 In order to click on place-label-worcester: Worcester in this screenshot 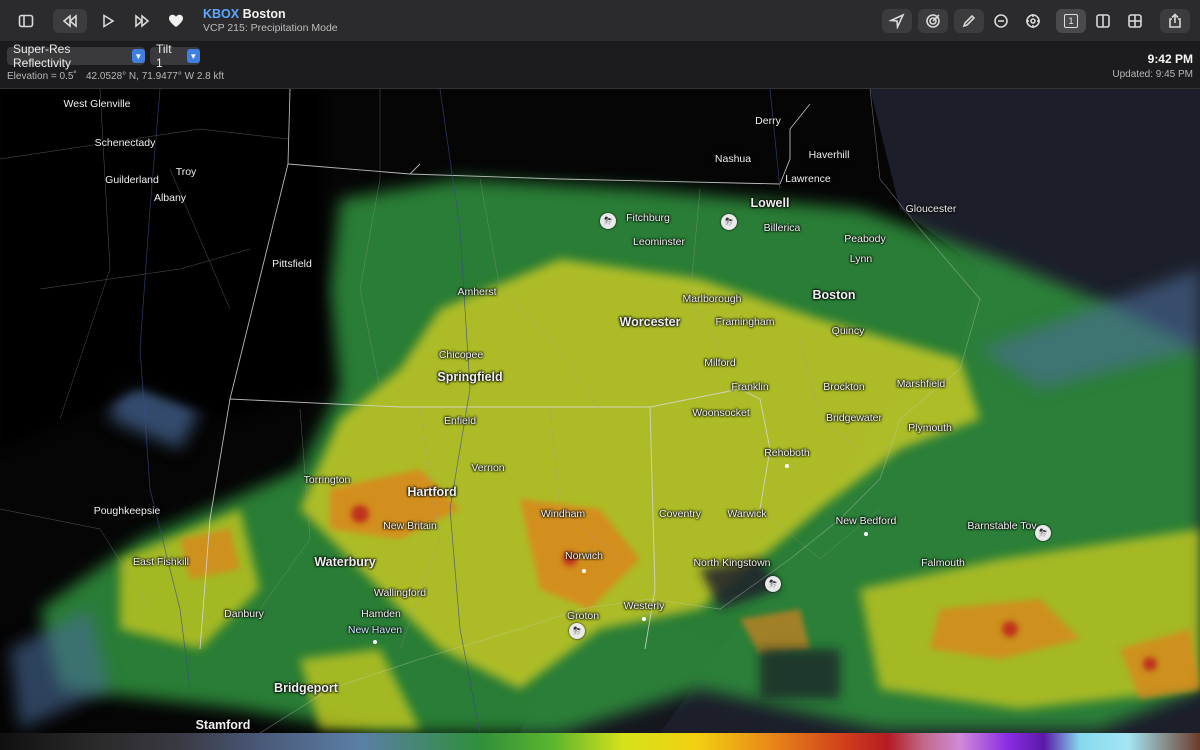, I will do `click(650, 322)`.